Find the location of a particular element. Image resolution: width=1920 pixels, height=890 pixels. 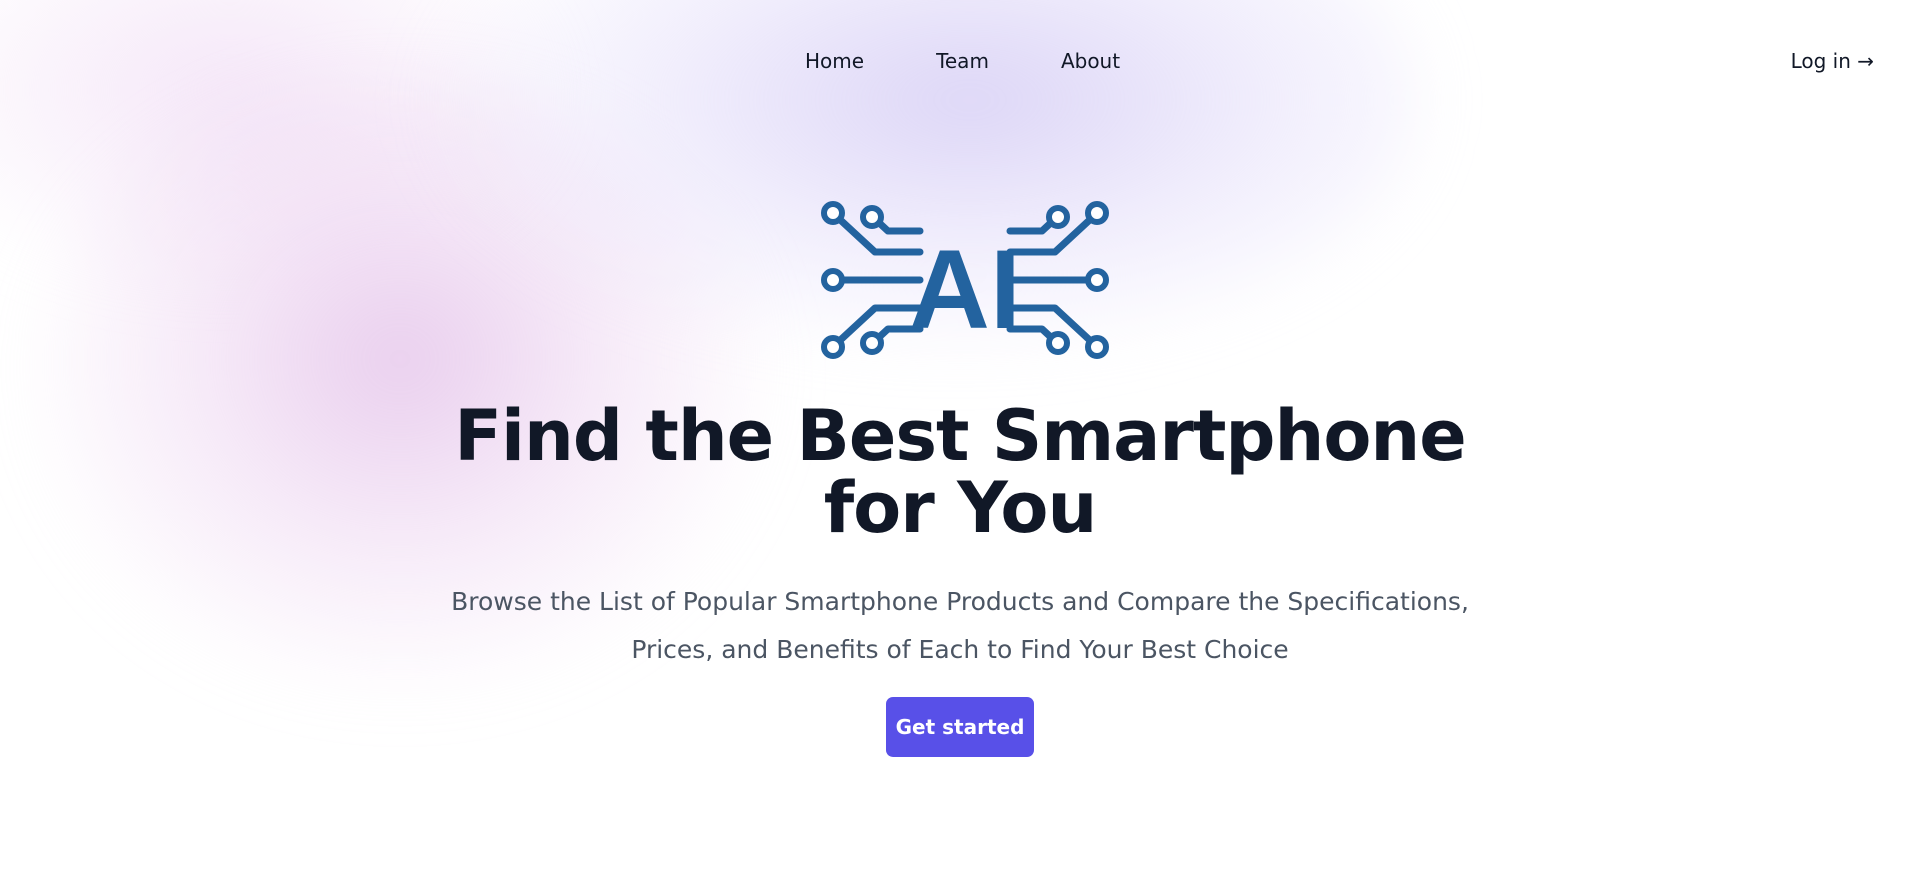

top-navigation: Home Team About Log in → is located at coordinates (960, 62).